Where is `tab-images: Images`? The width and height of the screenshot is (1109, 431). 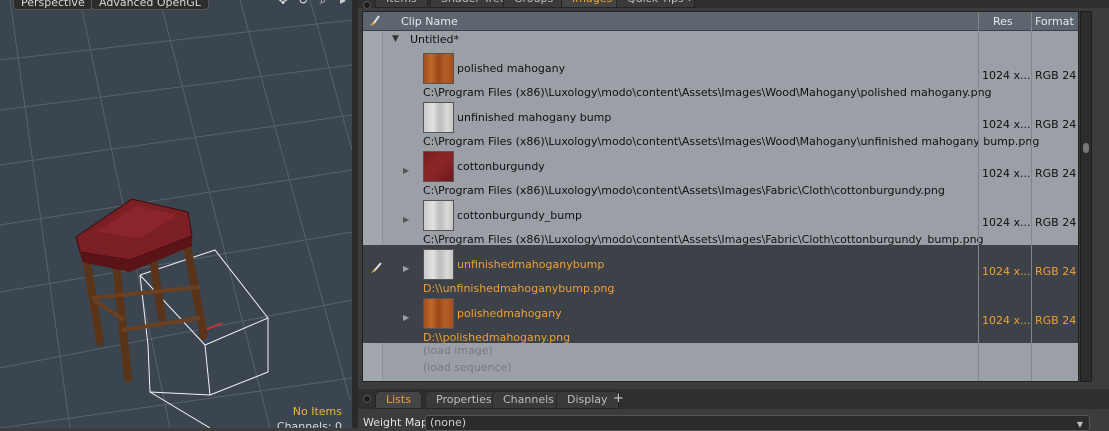
tab-images: Images is located at coordinates (592, 4).